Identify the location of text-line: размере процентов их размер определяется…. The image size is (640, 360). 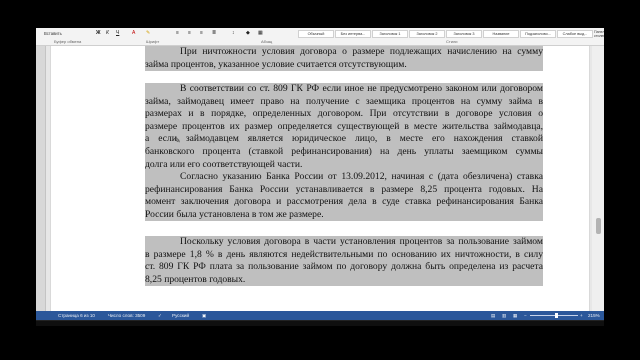
(344, 127).